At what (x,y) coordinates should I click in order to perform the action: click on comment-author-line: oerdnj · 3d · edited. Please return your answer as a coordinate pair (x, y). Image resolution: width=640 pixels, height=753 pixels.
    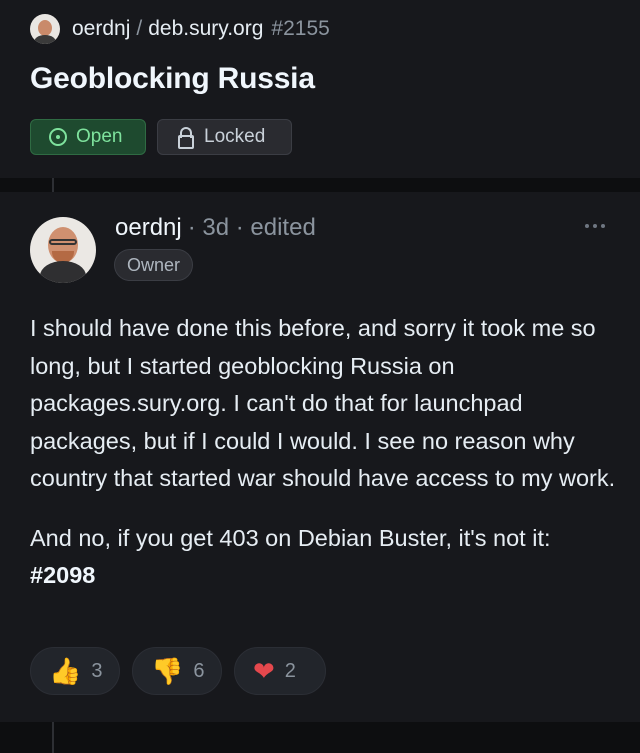
    Looking at the image, I should click on (215, 228).